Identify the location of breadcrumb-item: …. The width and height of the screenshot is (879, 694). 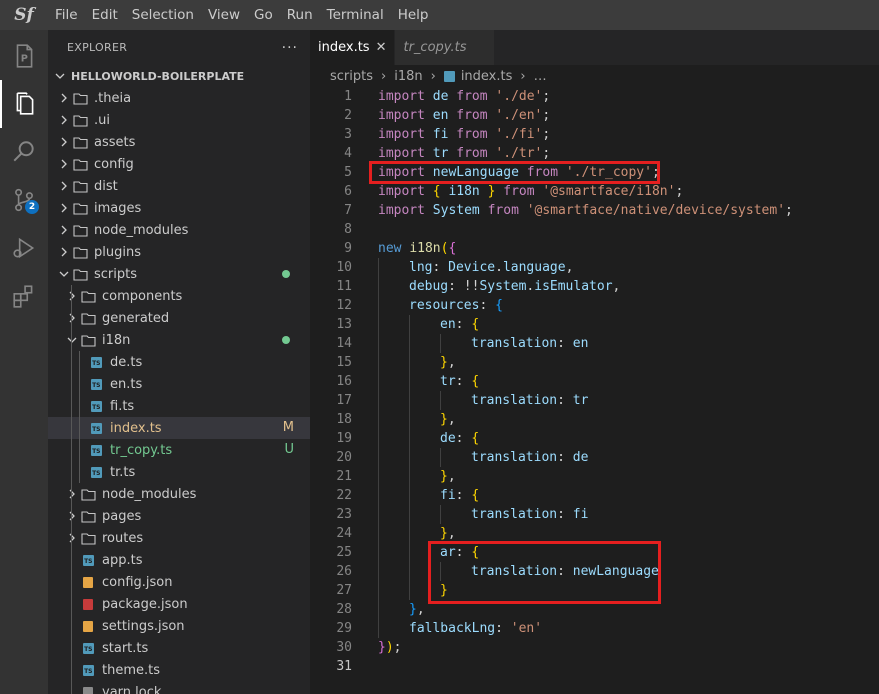
(540, 76).